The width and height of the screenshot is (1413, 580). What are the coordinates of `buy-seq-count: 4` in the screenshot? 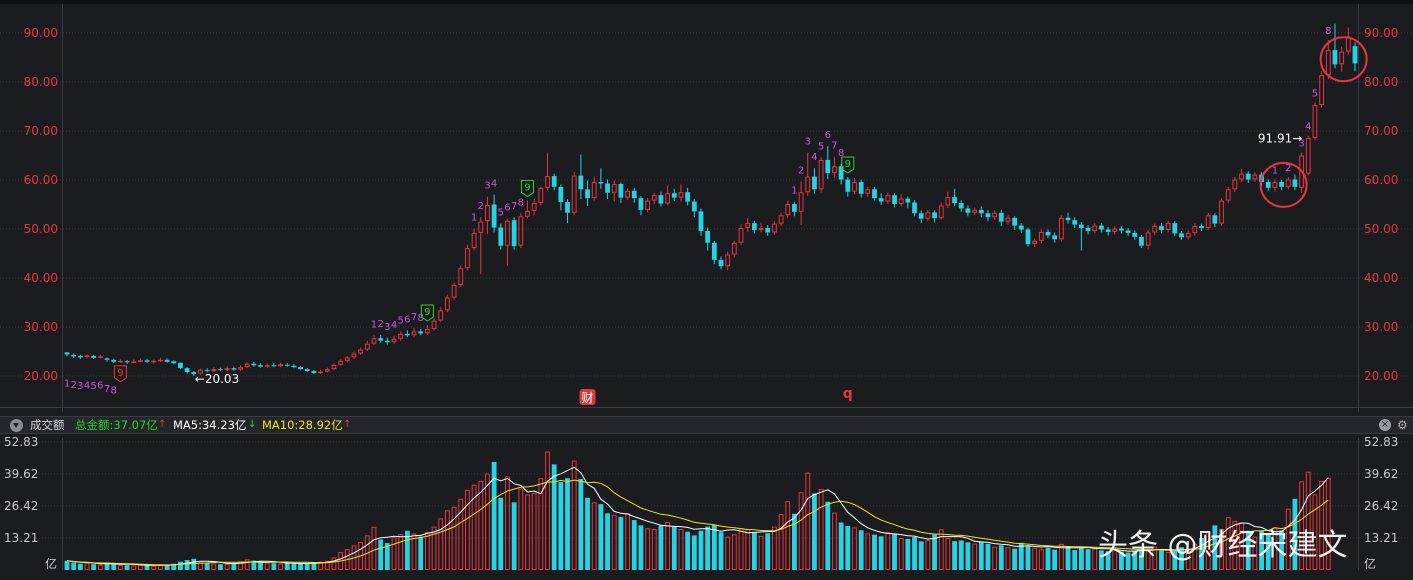 It's located at (494, 184).